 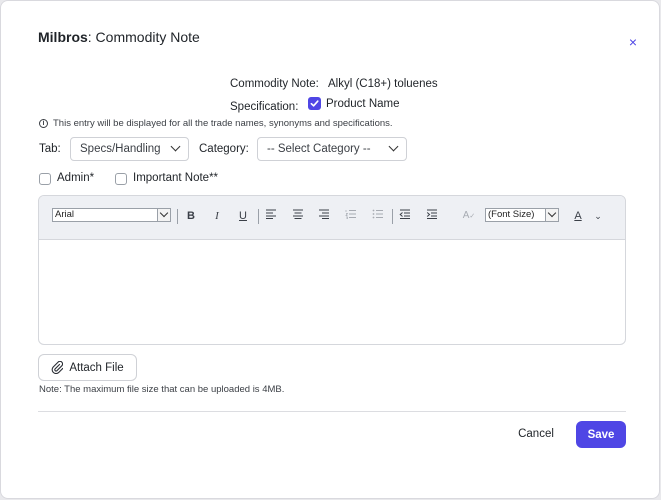 What do you see at coordinates (121, 179) in the screenshot?
I see `important-note-checkbox` at bounding box center [121, 179].